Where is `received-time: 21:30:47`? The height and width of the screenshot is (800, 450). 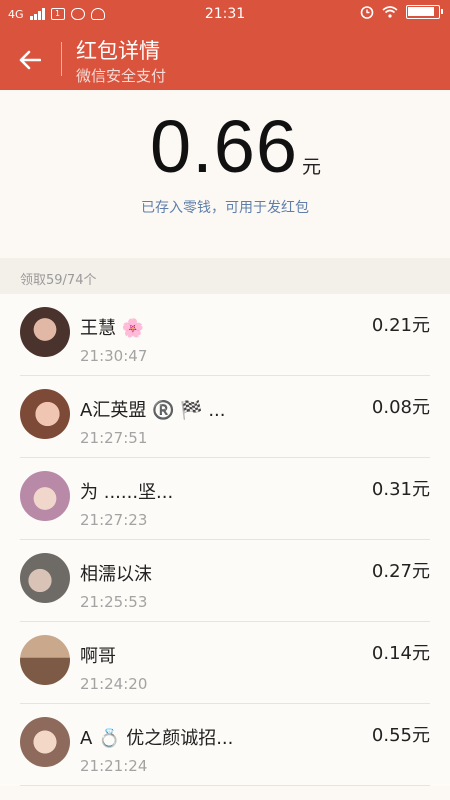 received-time: 21:30:47 is located at coordinates (114, 356).